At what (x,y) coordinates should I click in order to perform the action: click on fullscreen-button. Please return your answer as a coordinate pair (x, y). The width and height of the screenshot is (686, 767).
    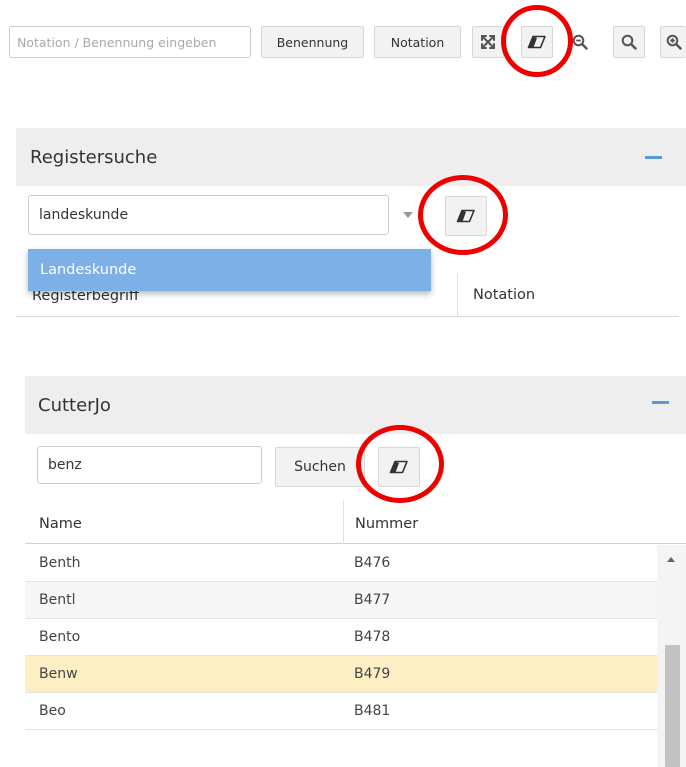
    Looking at the image, I should click on (488, 42).